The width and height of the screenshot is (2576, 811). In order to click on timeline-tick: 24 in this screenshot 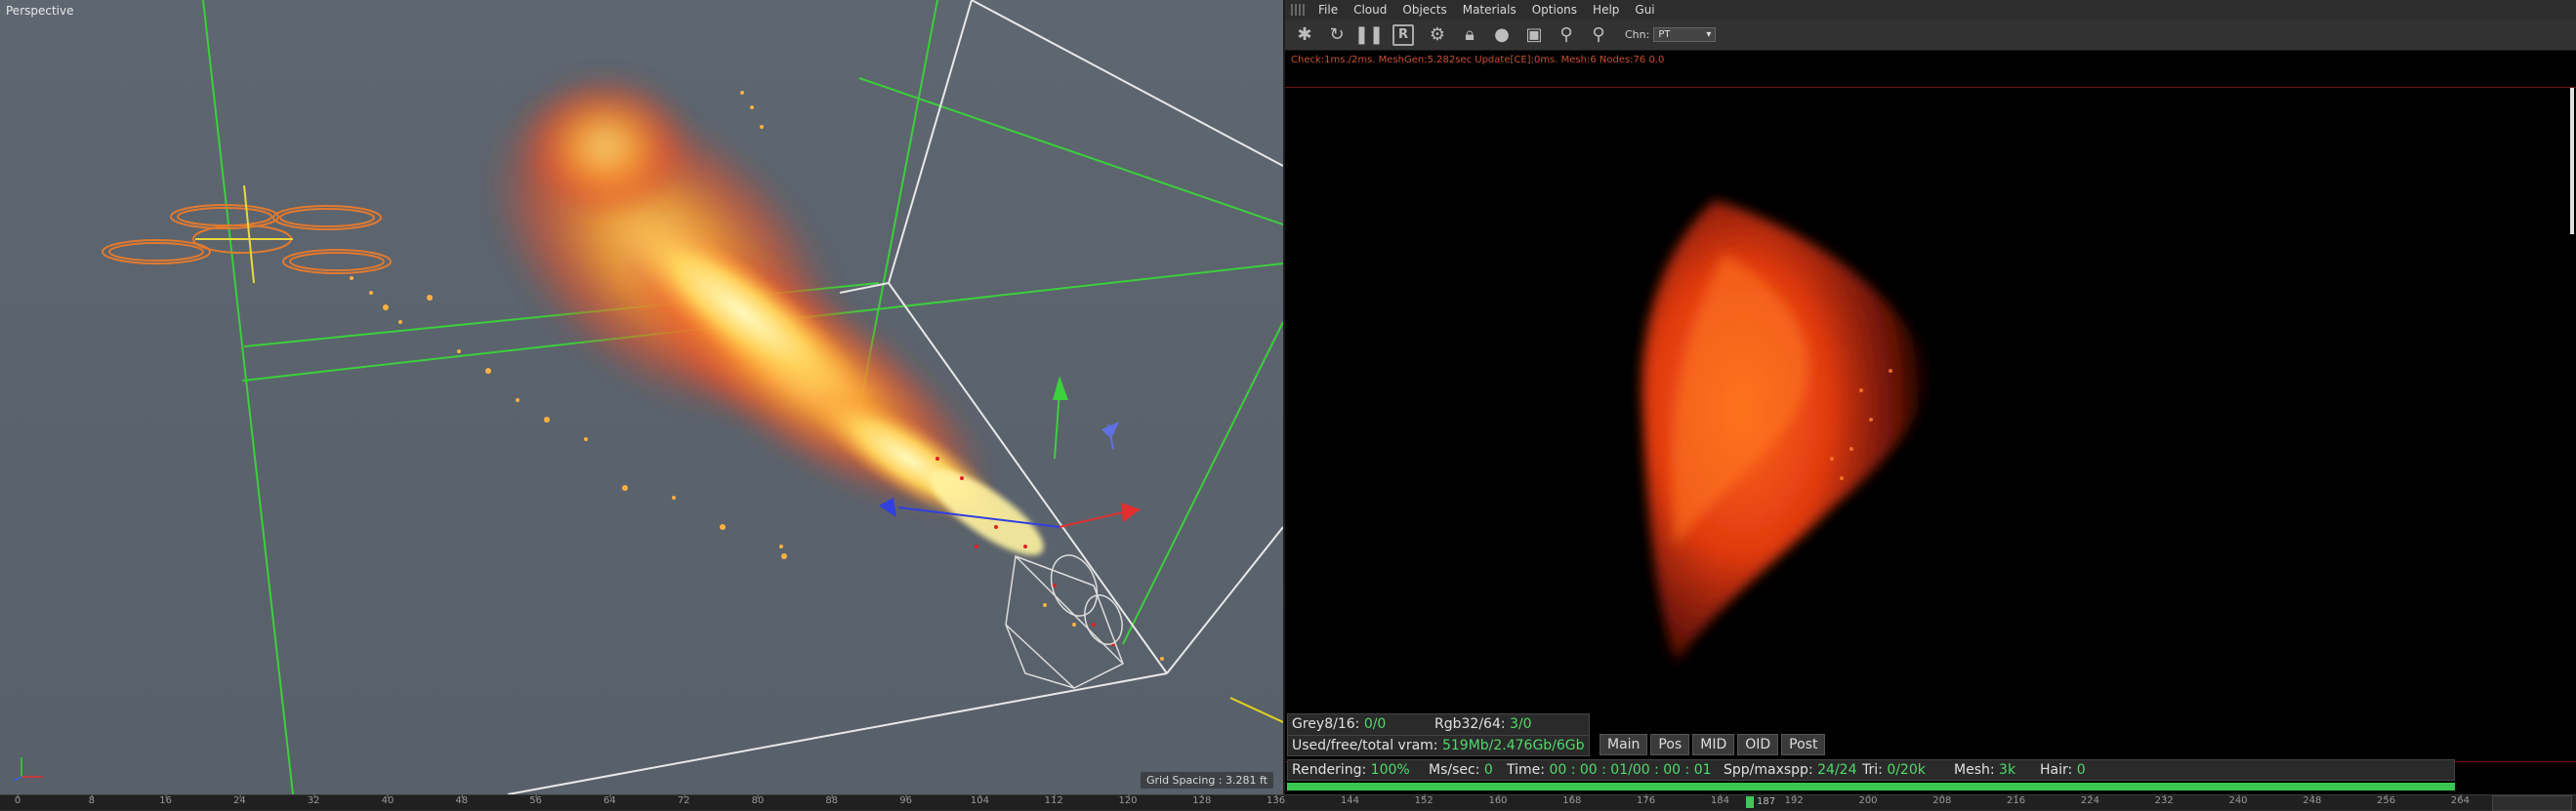, I will do `click(239, 800)`.